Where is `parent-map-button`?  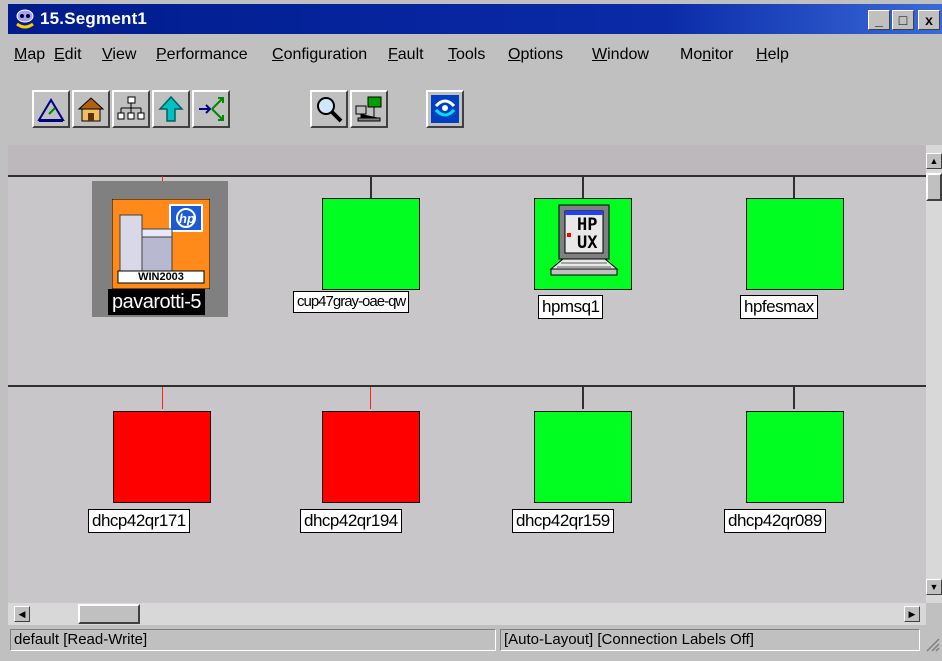
parent-map-button is located at coordinates (171, 109).